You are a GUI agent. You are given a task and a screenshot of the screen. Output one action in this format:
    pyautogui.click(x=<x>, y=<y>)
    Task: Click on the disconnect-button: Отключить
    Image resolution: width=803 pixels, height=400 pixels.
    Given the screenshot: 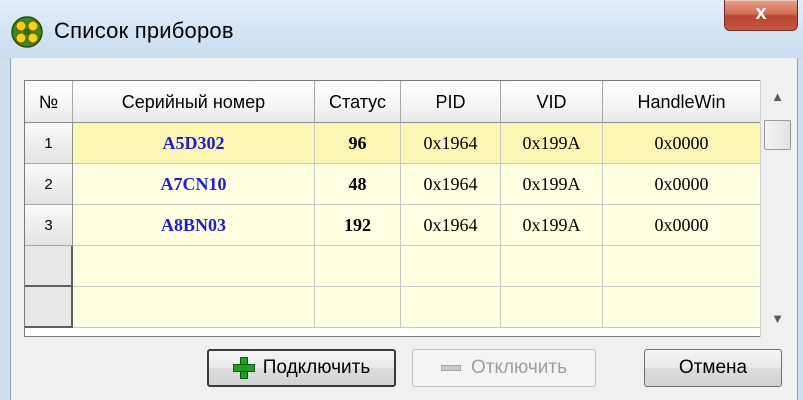 What is the action you would take?
    pyautogui.click(x=504, y=368)
    